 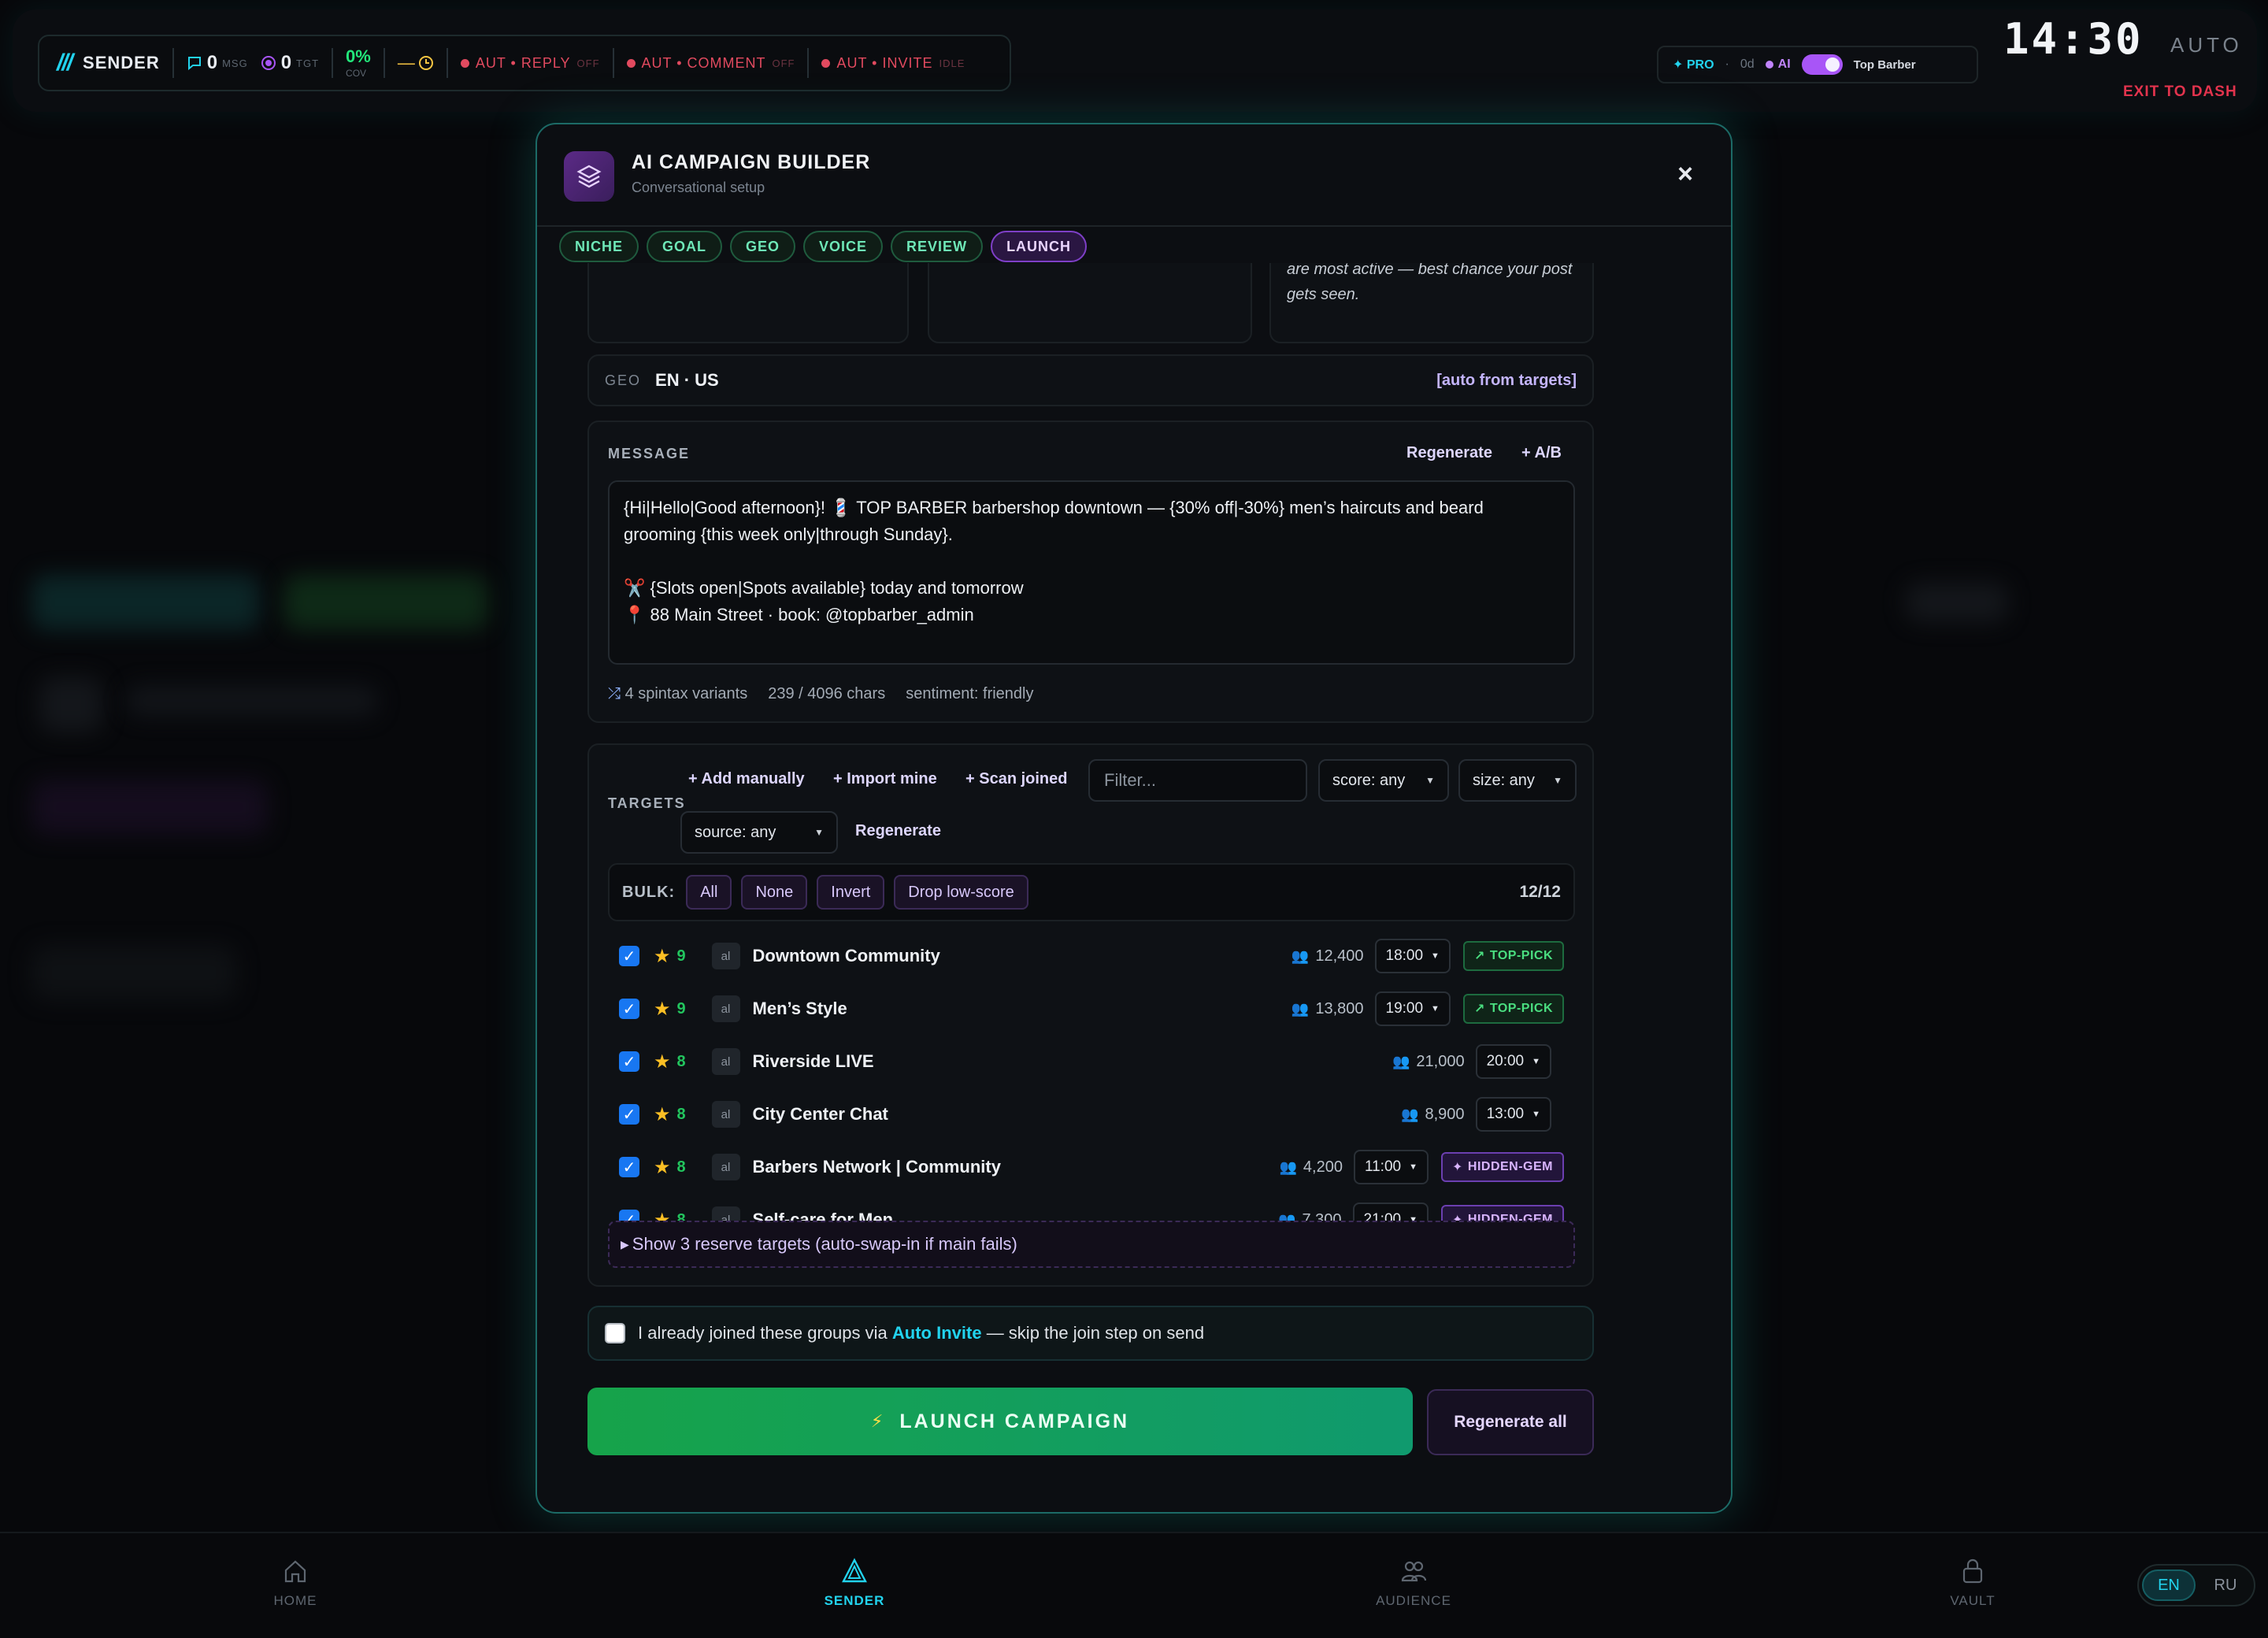 I want to click on geo-auto-button: [auto from targets], so click(x=1506, y=381).